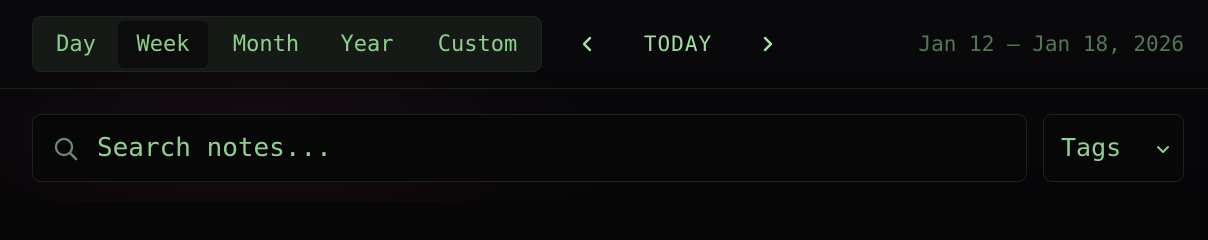 This screenshot has width=1208, height=240. I want to click on tags-dropdown: Tags, so click(1113, 148).